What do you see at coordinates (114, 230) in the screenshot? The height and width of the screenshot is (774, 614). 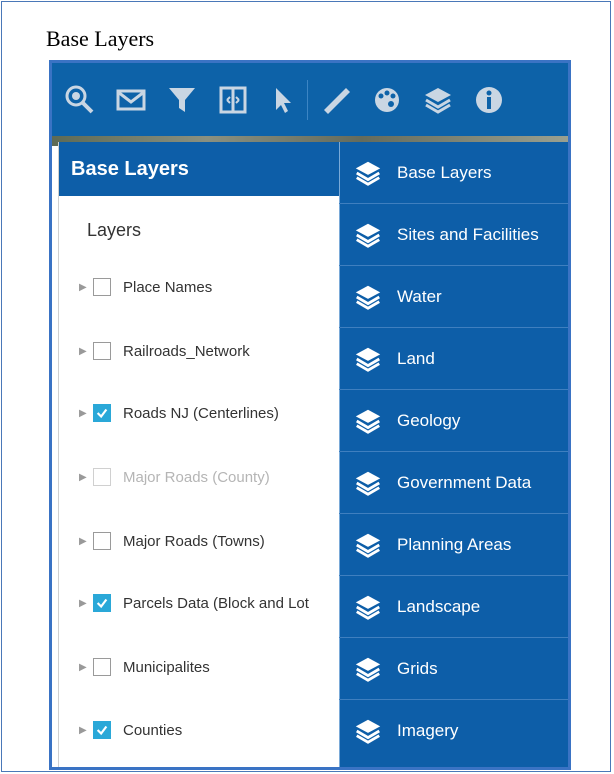 I see `panel-subtitle: Layers` at bounding box center [114, 230].